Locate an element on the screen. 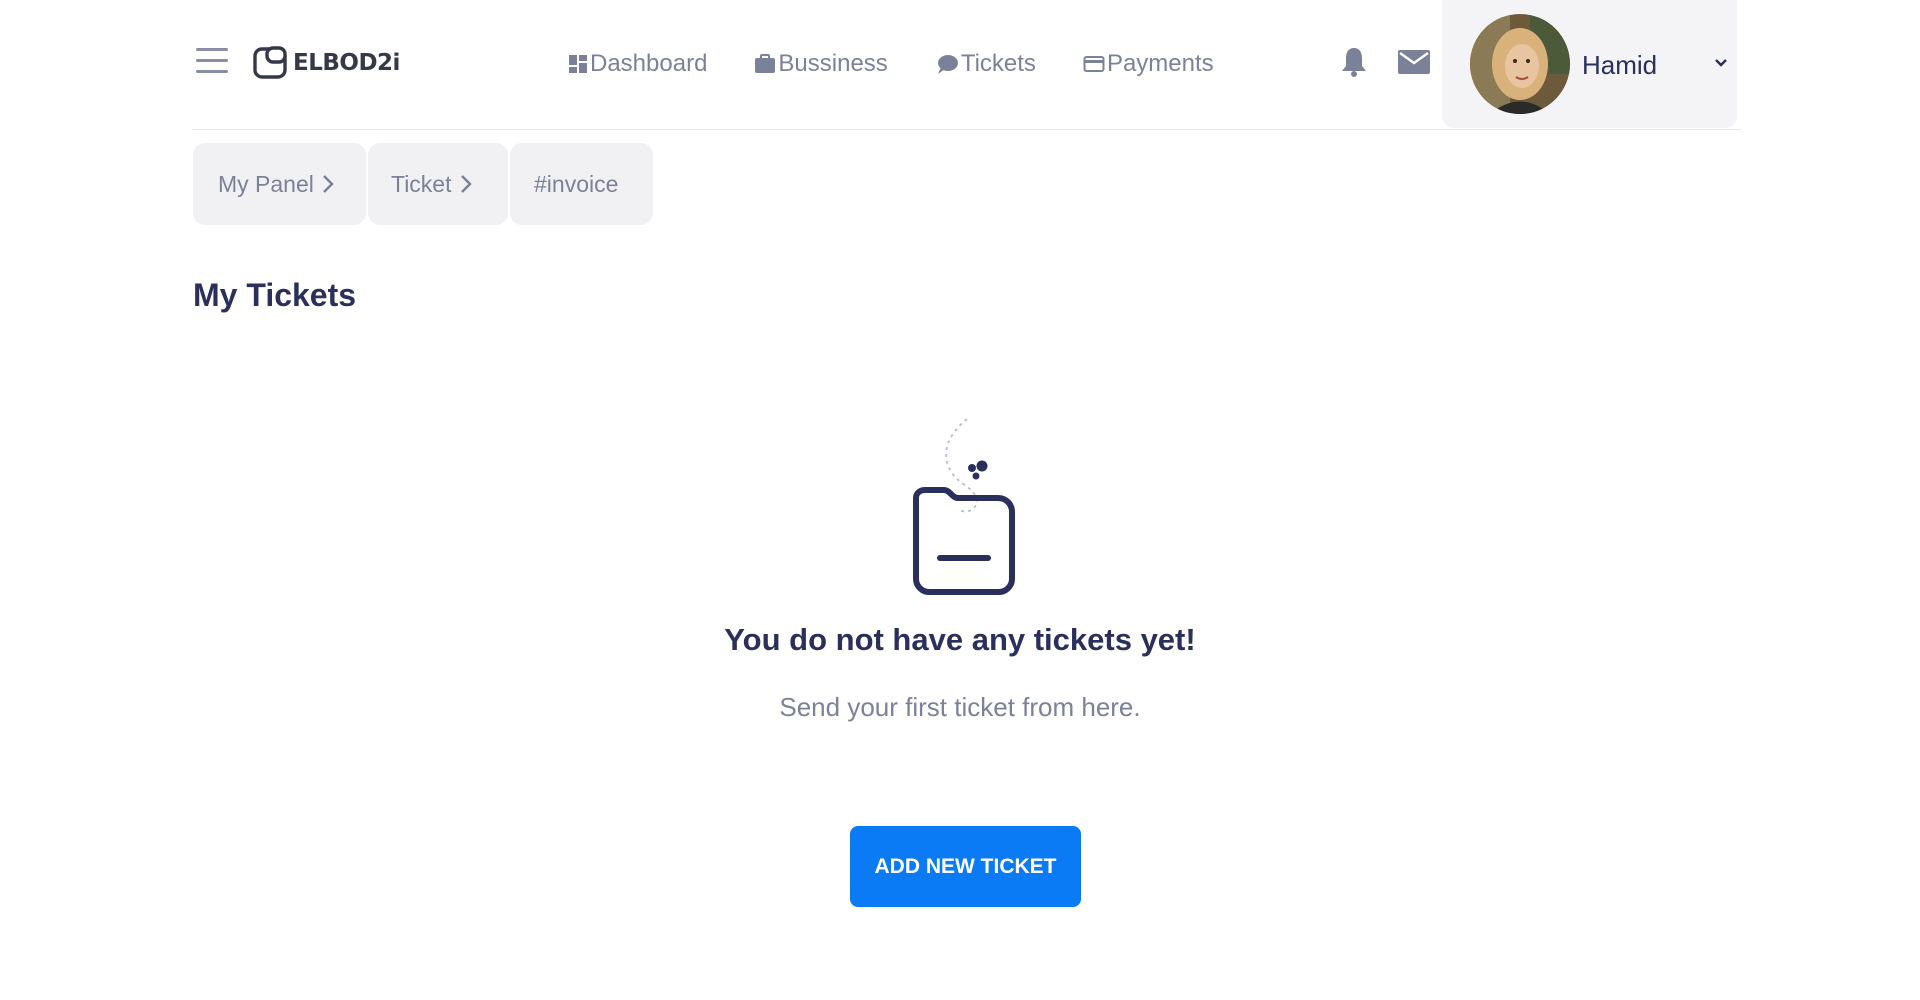  user-profile-menu: Hamid is located at coordinates (1589, 64).